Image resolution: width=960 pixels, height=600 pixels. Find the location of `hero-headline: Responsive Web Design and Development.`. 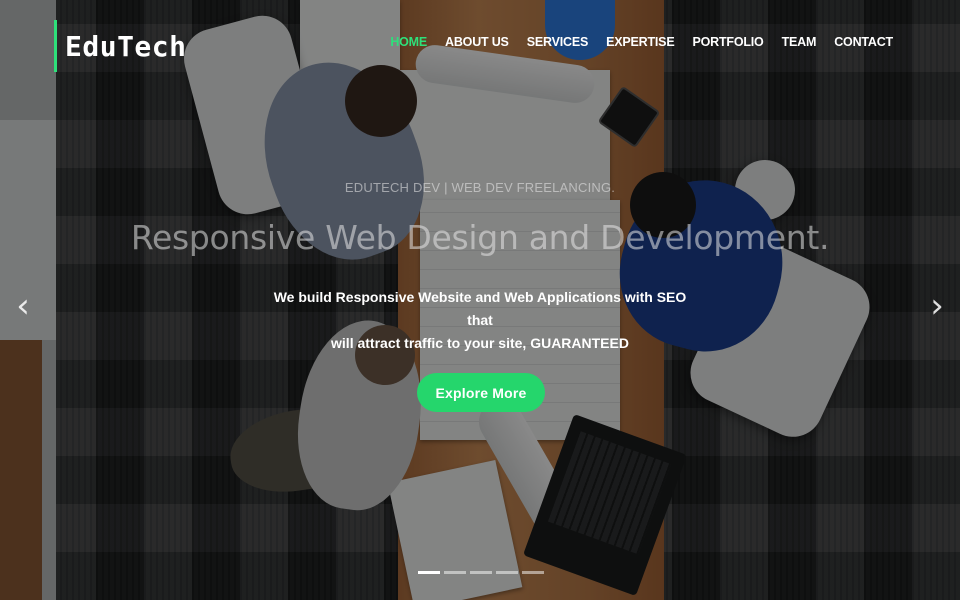

hero-headline: Responsive Web Design and Development. is located at coordinates (480, 237).